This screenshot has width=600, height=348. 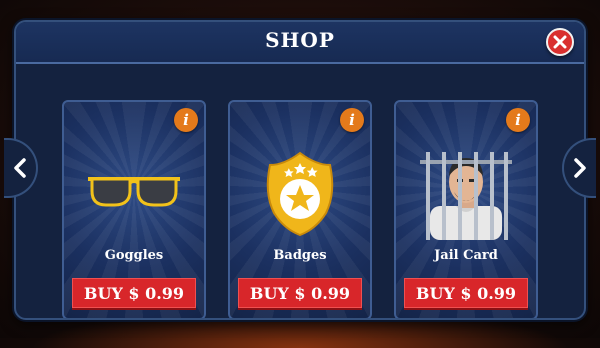 I want to click on item-name: Goggles, so click(x=134, y=255).